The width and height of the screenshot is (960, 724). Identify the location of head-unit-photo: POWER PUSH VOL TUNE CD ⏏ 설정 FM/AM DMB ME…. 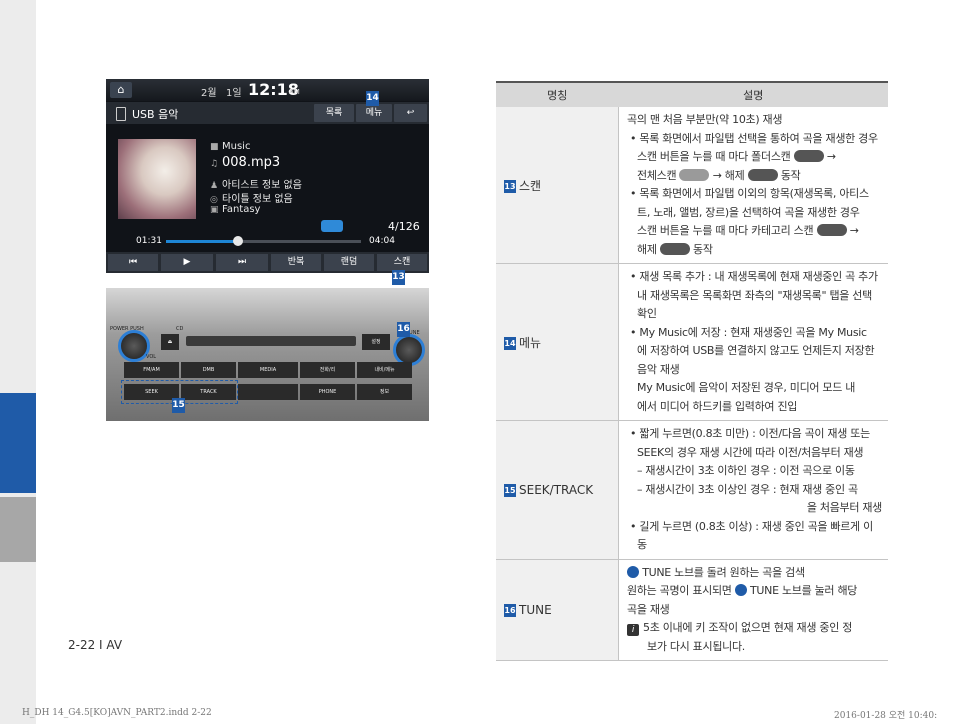
(267, 354).